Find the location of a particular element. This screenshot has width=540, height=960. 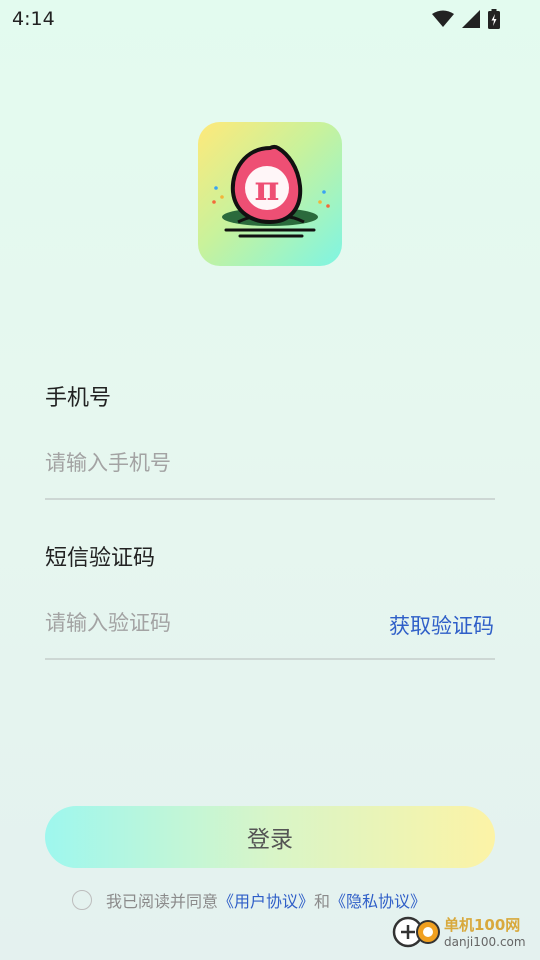

phone-divider is located at coordinates (270, 499).